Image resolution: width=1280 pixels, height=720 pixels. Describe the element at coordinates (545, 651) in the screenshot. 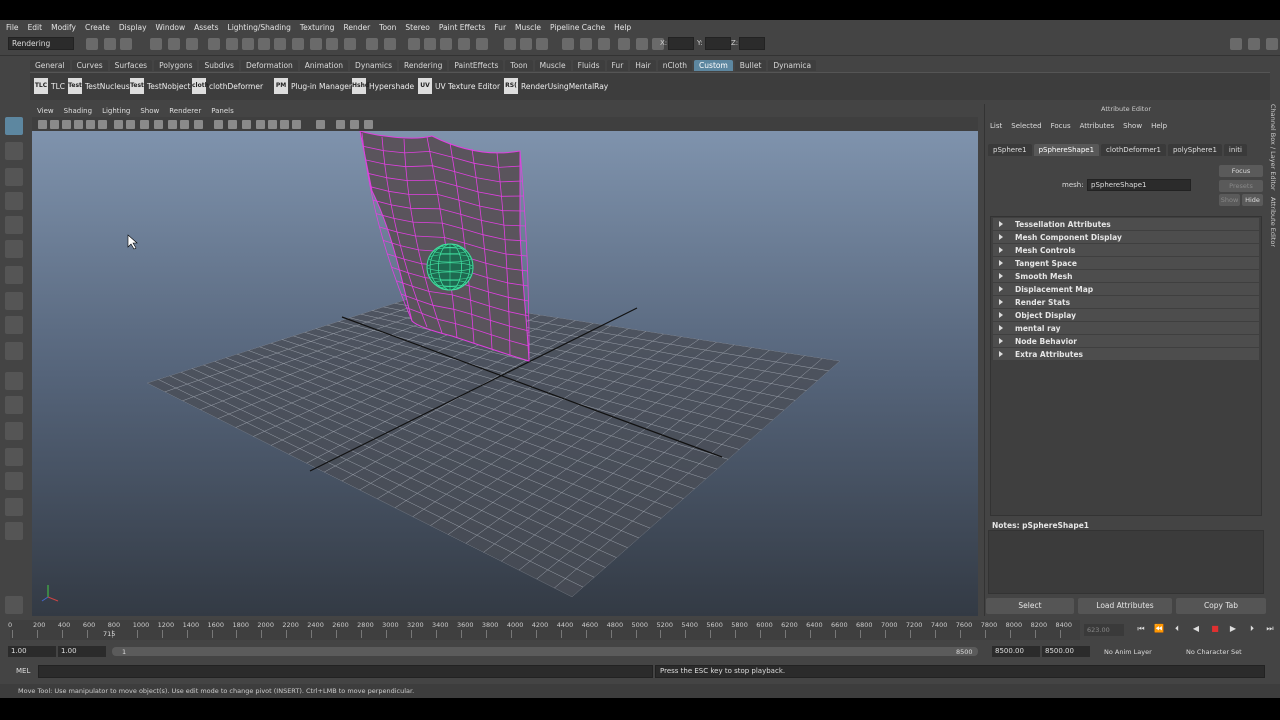

I see `range-slider-bar` at that location.